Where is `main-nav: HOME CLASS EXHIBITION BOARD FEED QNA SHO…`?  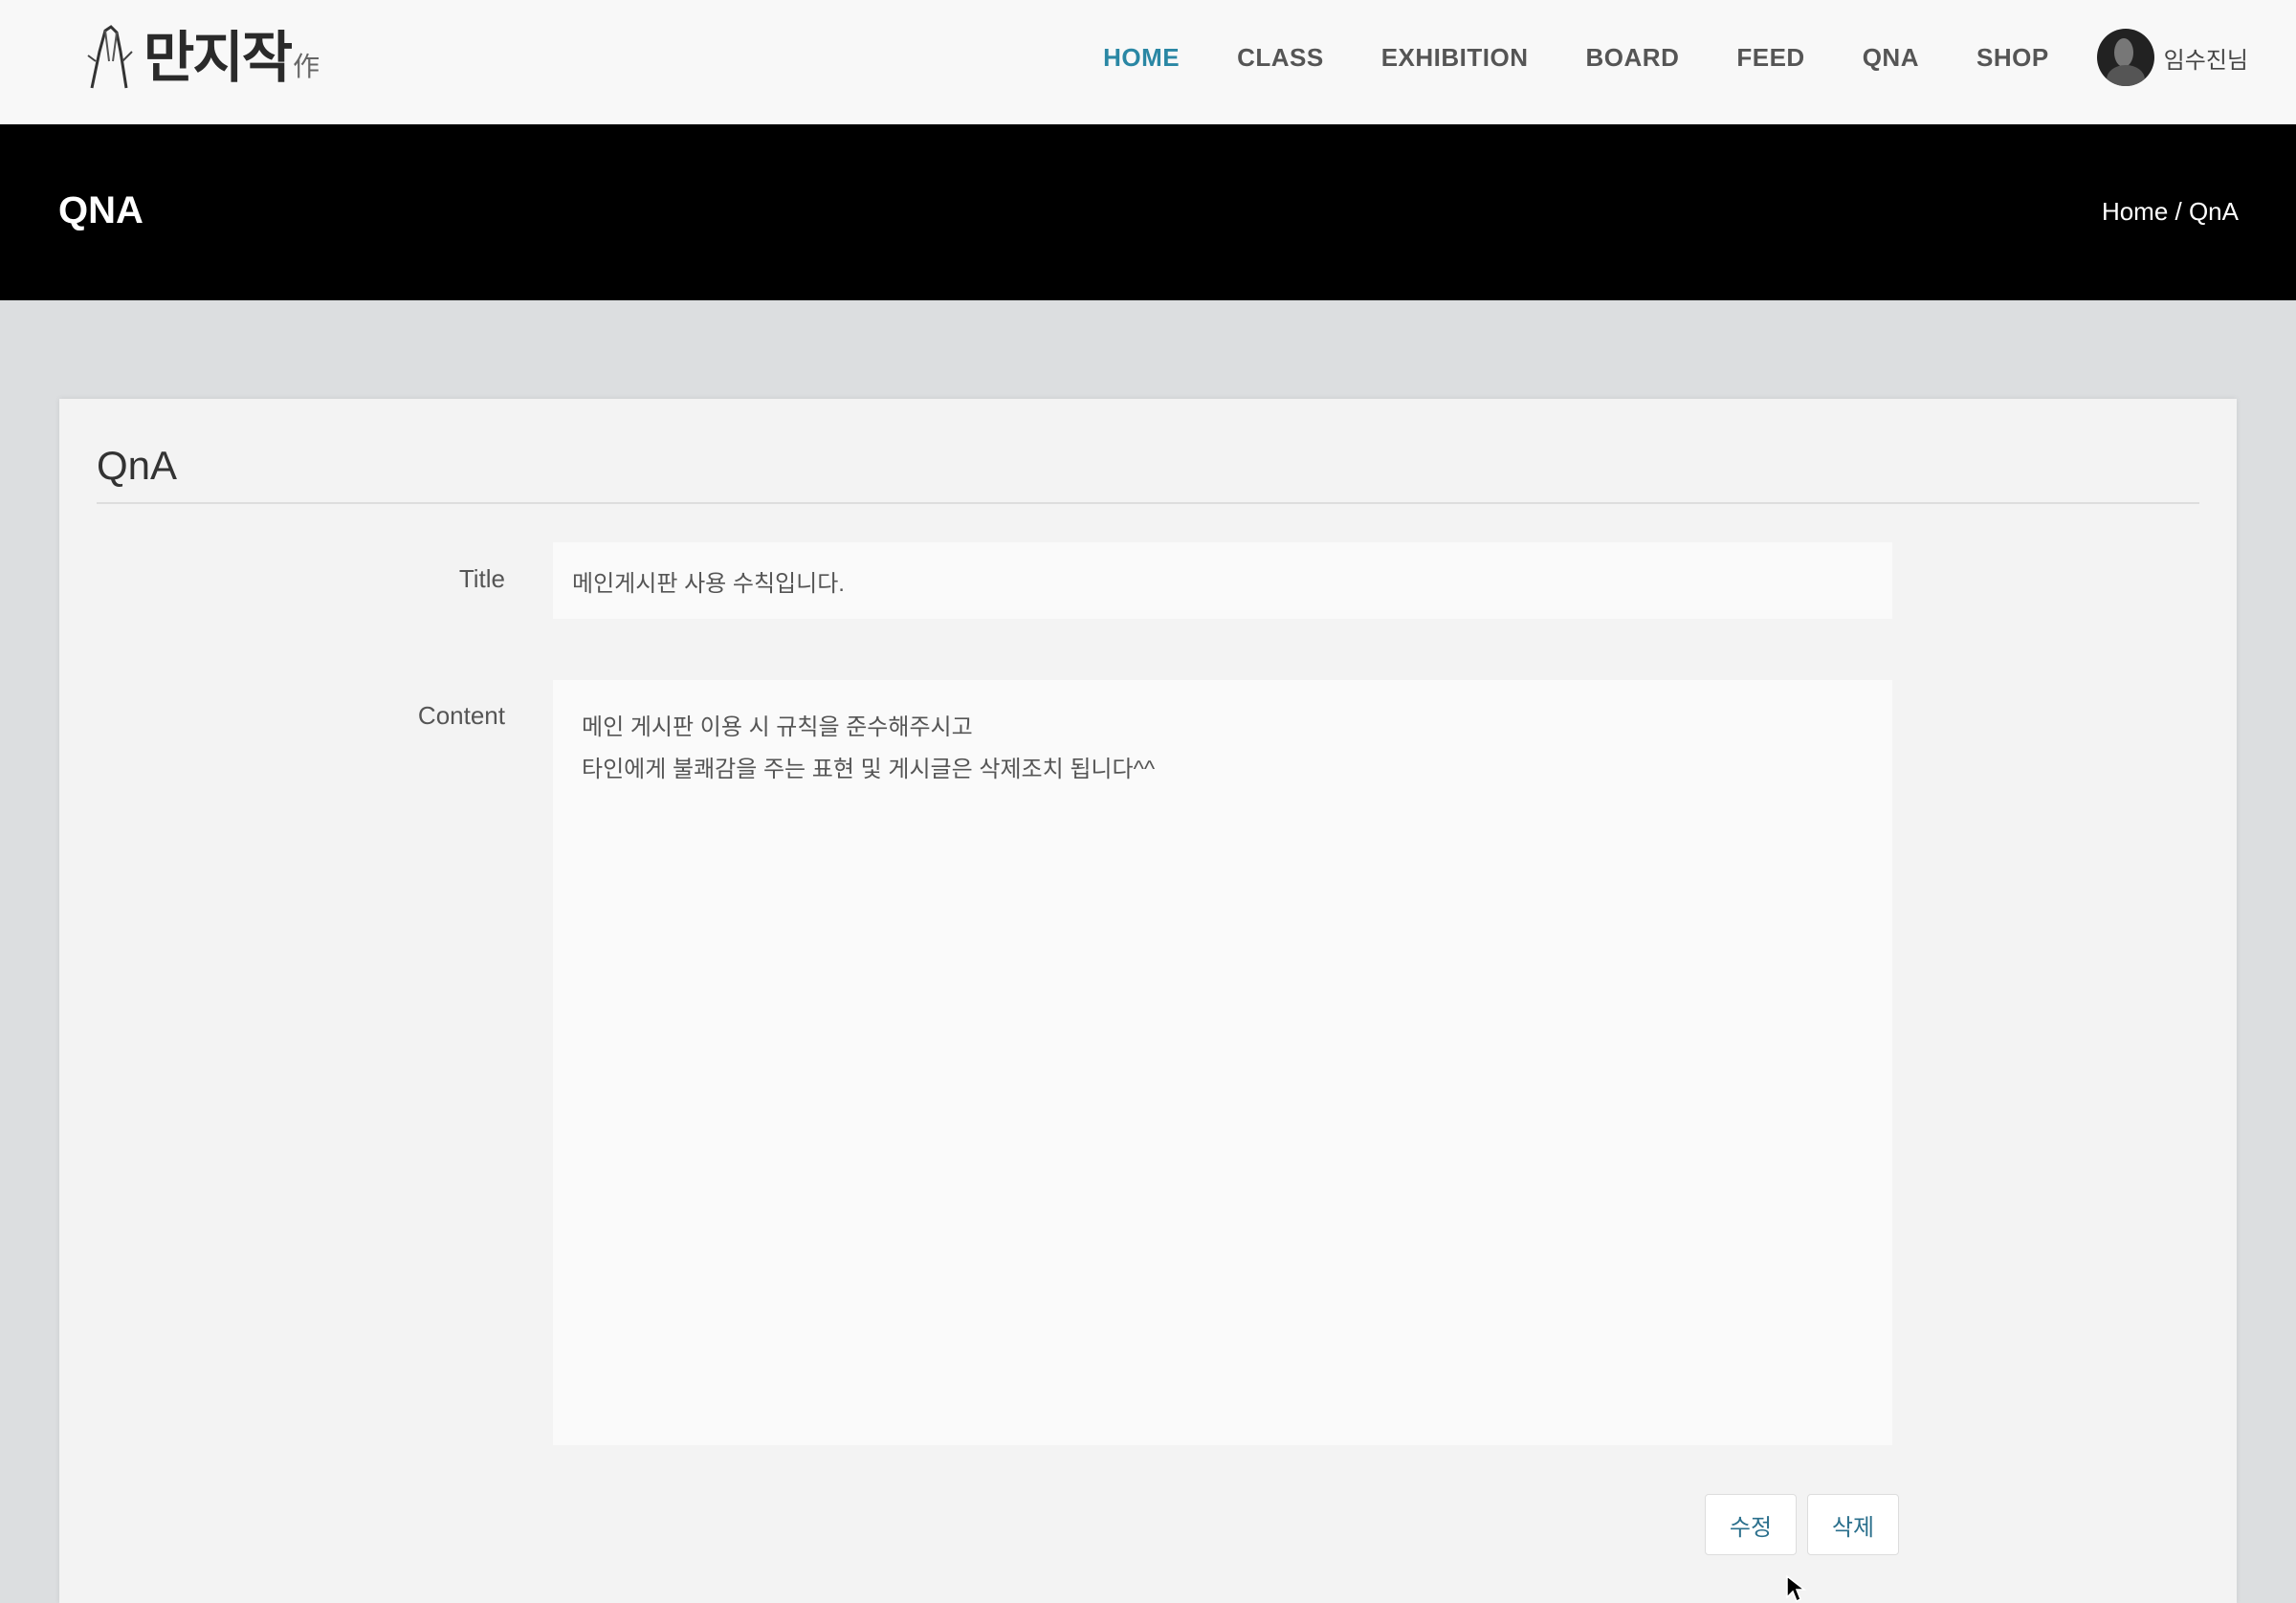 main-nav: HOME CLASS EXHIBITION BOARD FEED QNA SHO… is located at coordinates (1700, 58).